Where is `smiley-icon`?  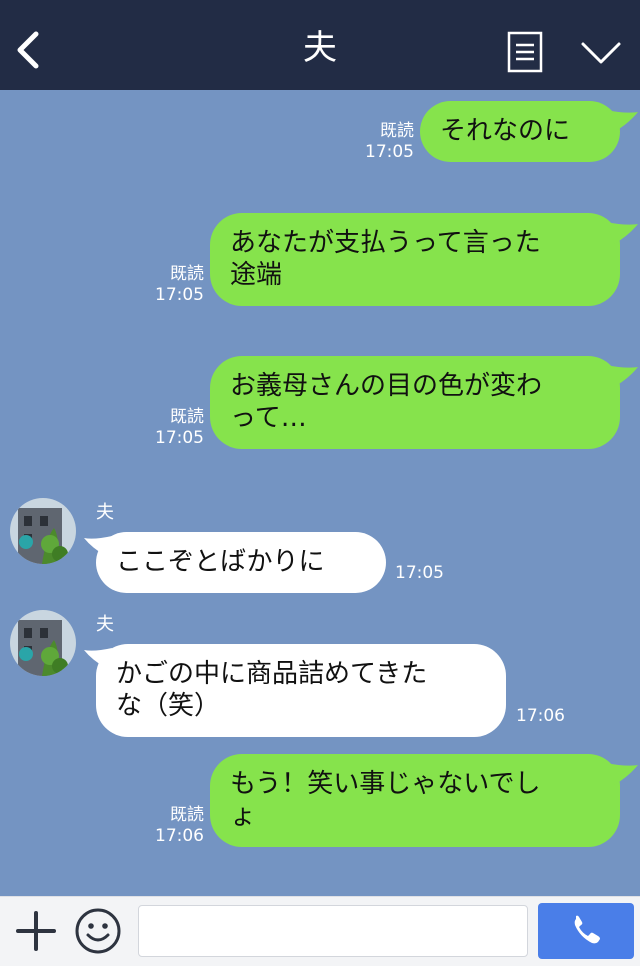
smiley-icon is located at coordinates (98, 931).